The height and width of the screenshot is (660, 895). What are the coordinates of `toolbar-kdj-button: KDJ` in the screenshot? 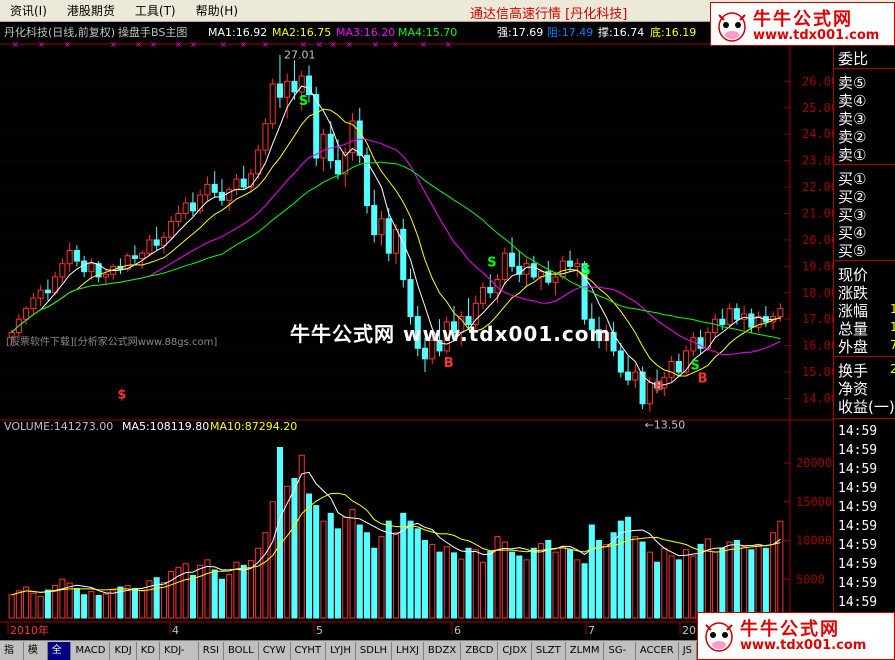 It's located at (123, 650).